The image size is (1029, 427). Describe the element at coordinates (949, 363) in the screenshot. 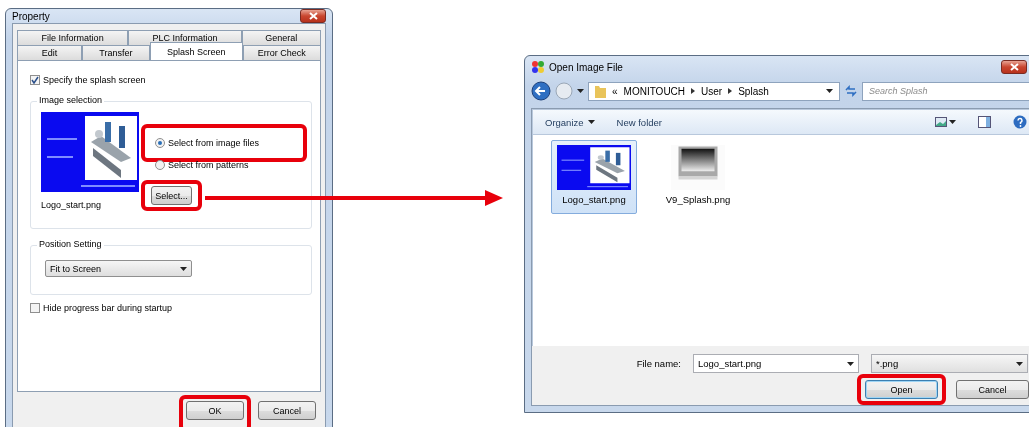

I see `file-type-dropdown: *.png` at that location.